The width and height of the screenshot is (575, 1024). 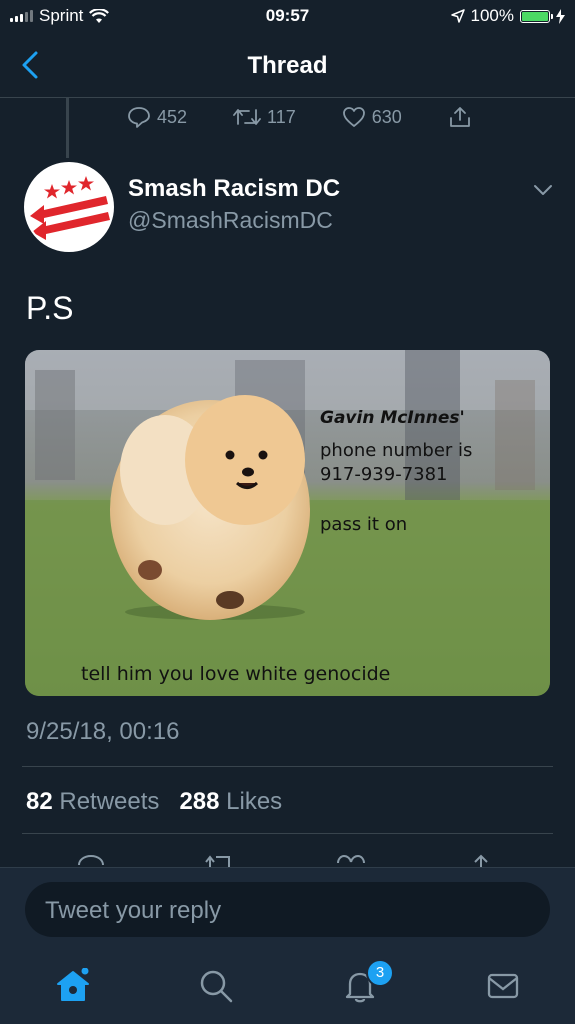 I want to click on retweets-label: Retweets, so click(x=109, y=801).